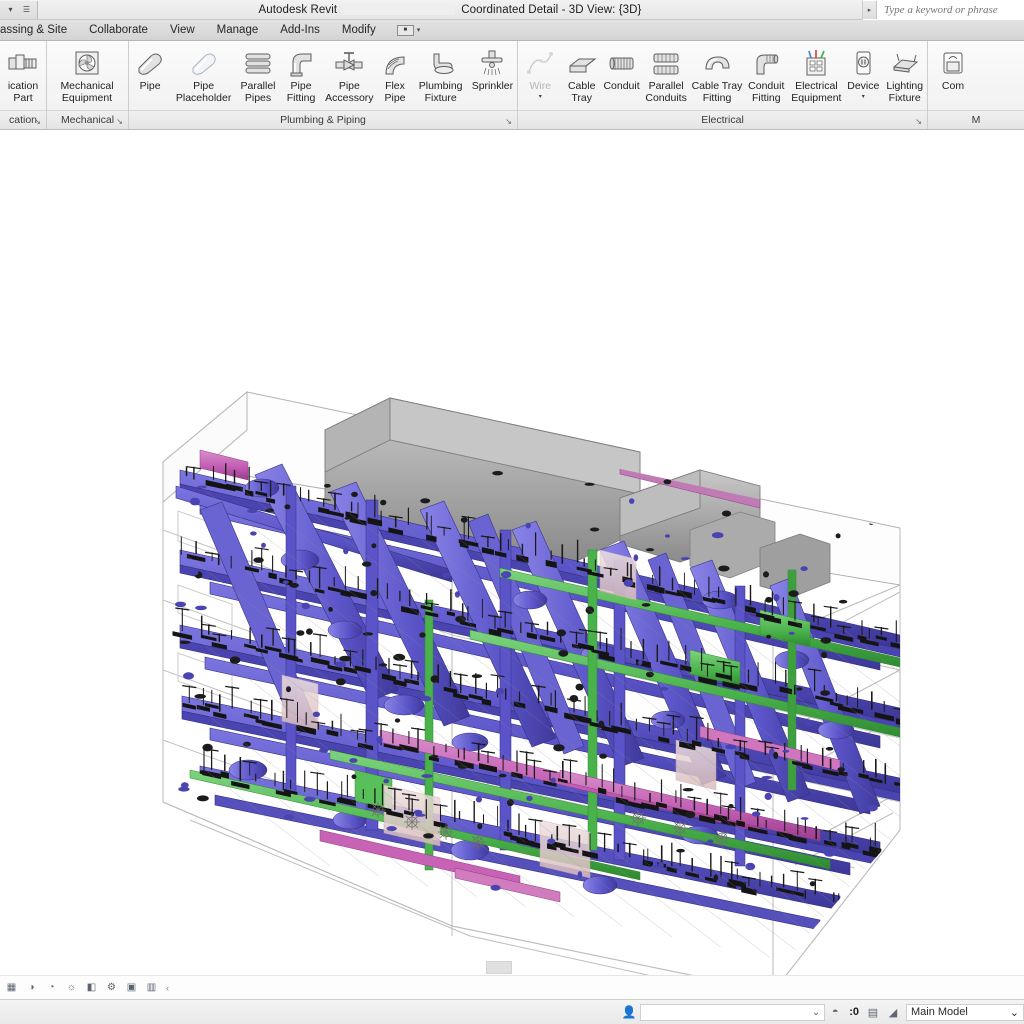 The height and width of the screenshot is (1024, 1024). What do you see at coordinates (23, 74) in the screenshot?
I see `ribbon-button-fabrication-part: ication Part` at bounding box center [23, 74].